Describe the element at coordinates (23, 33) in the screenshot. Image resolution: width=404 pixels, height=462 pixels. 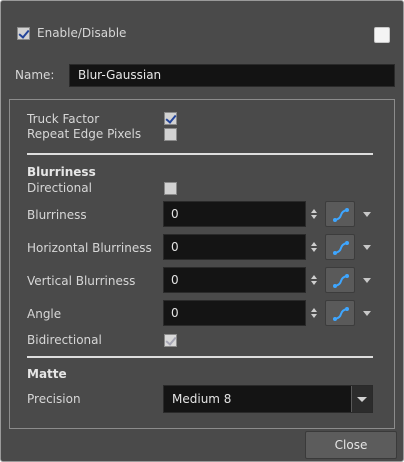
I see `enable-disable-checkbox` at that location.